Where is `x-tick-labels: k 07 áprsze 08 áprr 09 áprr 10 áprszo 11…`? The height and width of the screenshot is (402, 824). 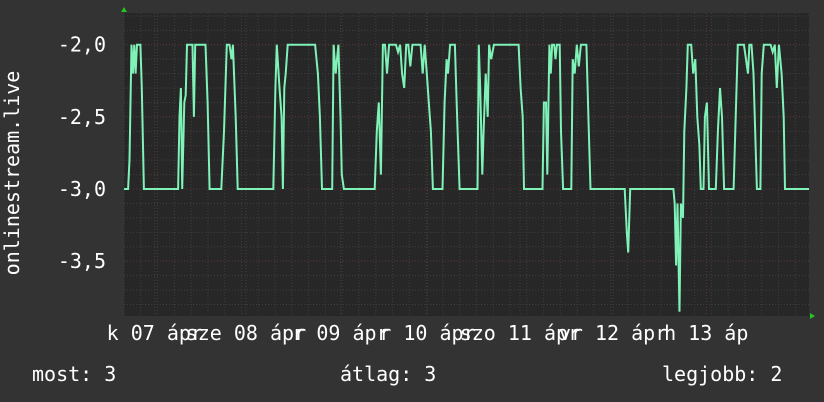
x-tick-labels: k 07 áprsze 08 áprr 09 áprr 10 áprszo 11… is located at coordinates (428, 333).